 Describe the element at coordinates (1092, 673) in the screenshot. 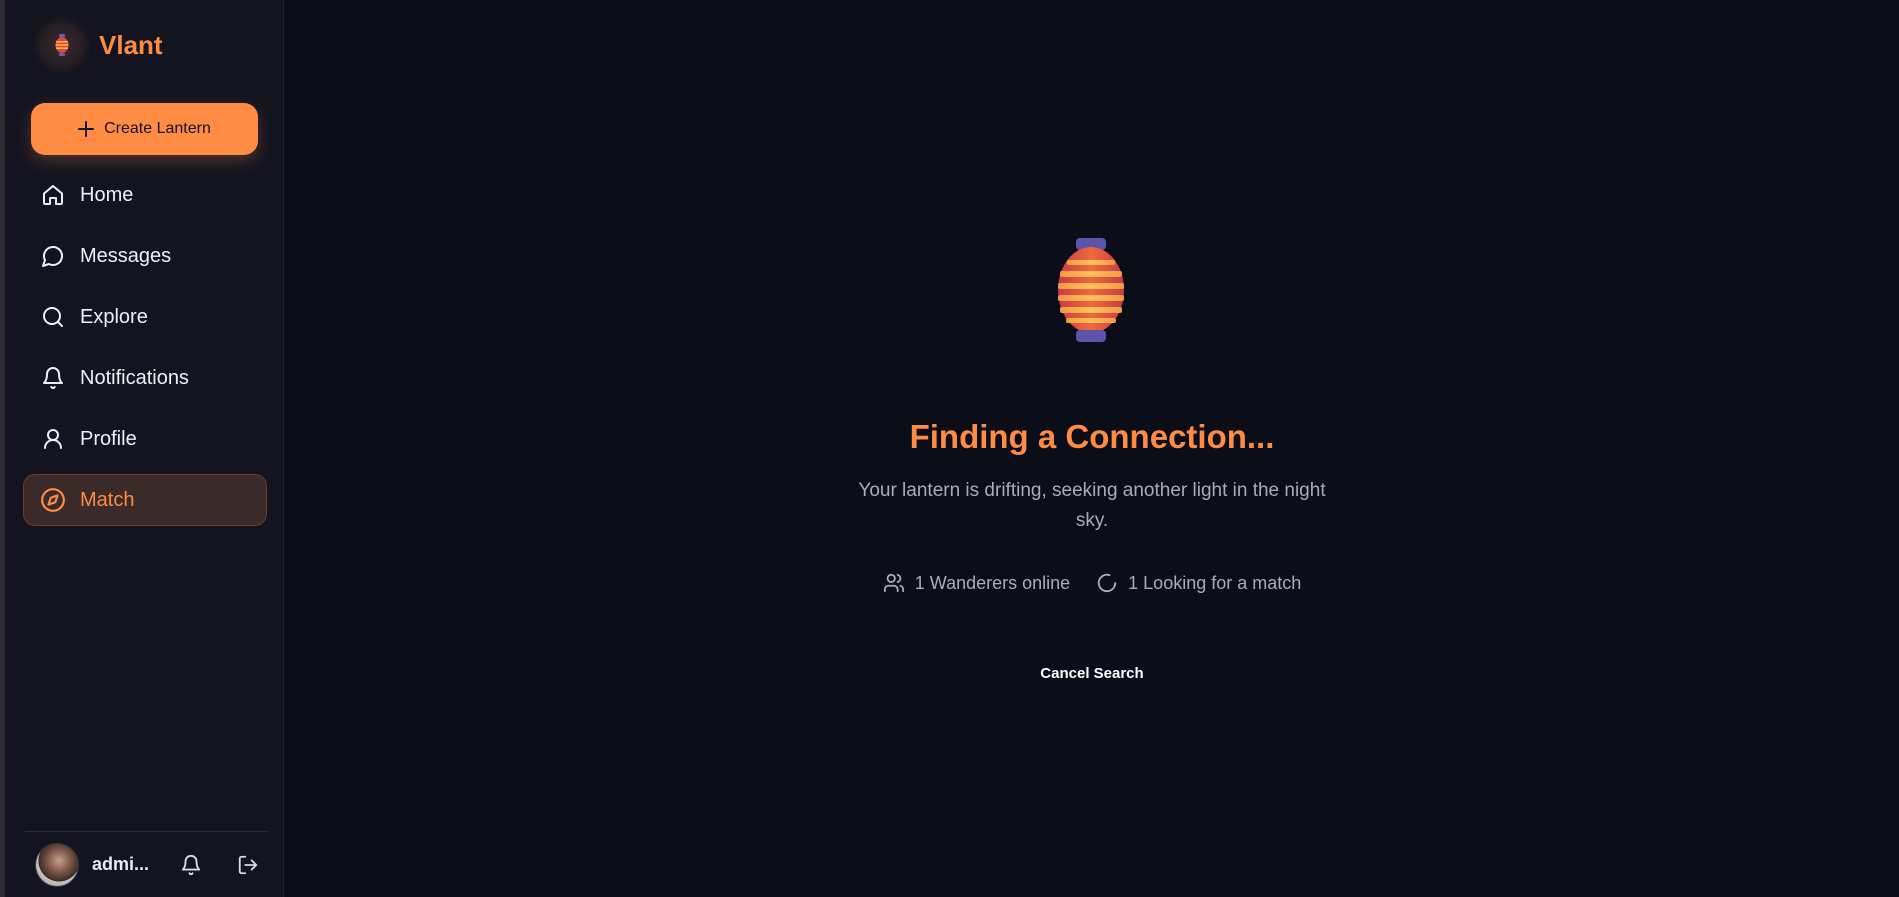

I see `cancel-search-button: Cancel Search` at that location.